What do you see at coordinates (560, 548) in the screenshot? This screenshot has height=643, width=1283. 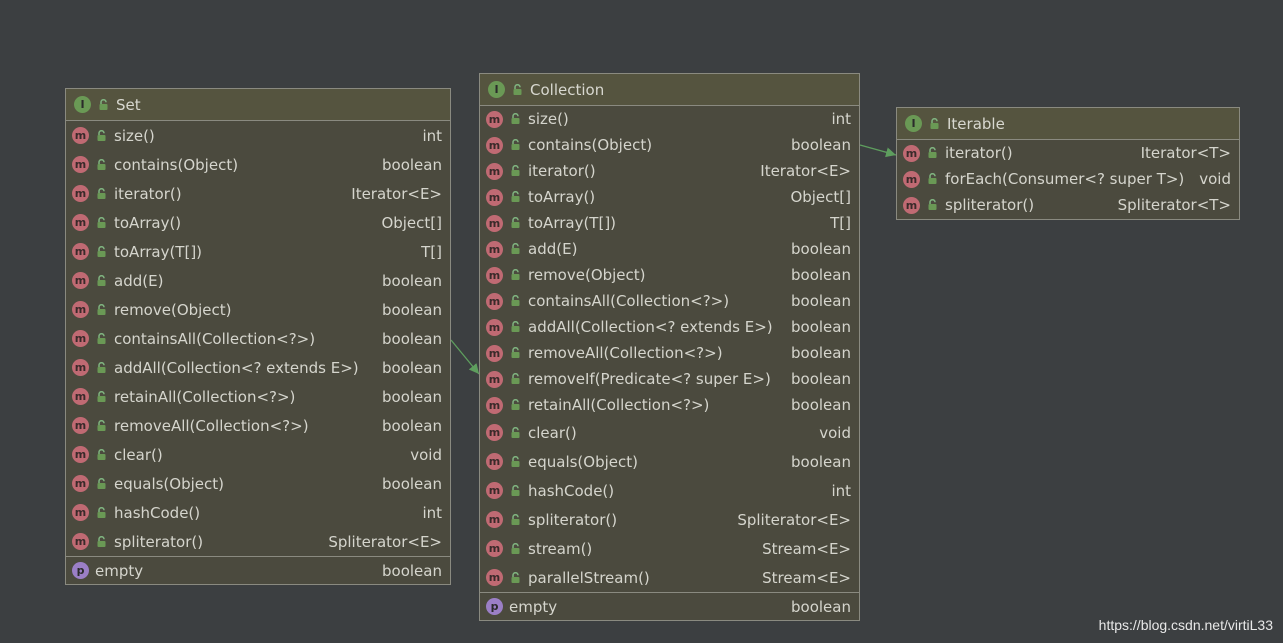 I see `method-name: stream()` at bounding box center [560, 548].